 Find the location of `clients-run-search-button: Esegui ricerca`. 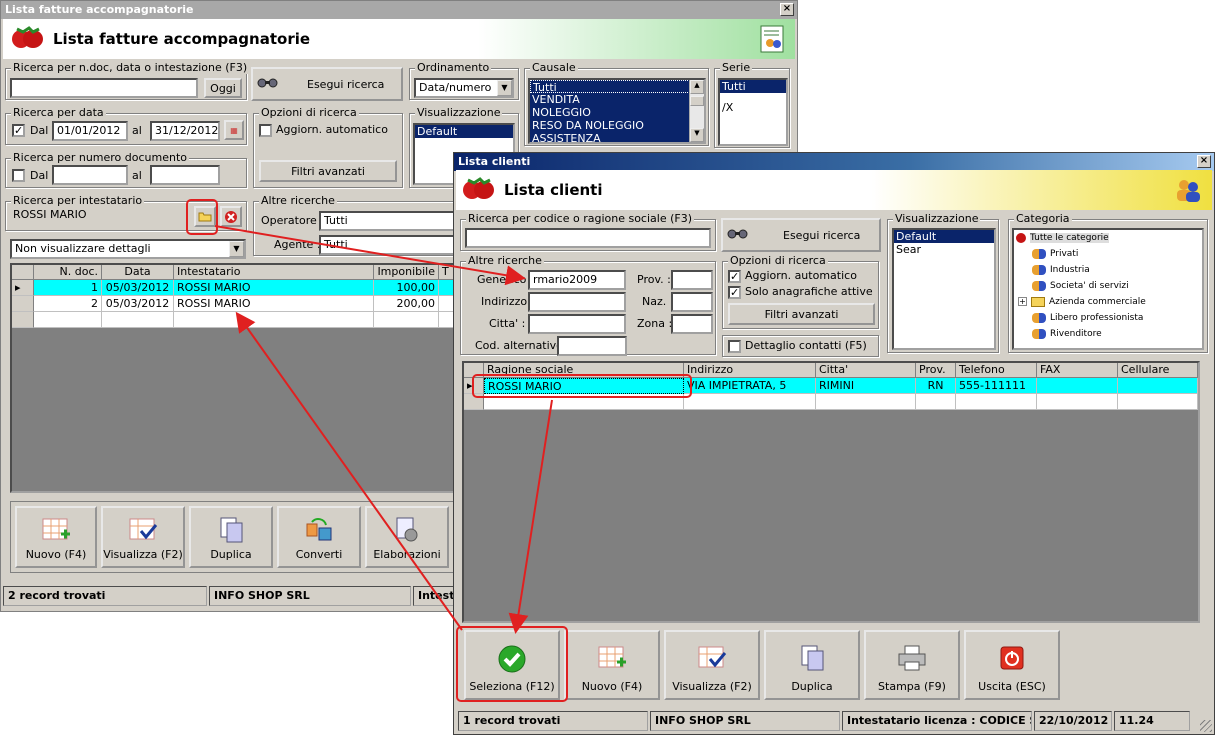

clients-run-search-button: Esegui ricerca is located at coordinates (801, 235).